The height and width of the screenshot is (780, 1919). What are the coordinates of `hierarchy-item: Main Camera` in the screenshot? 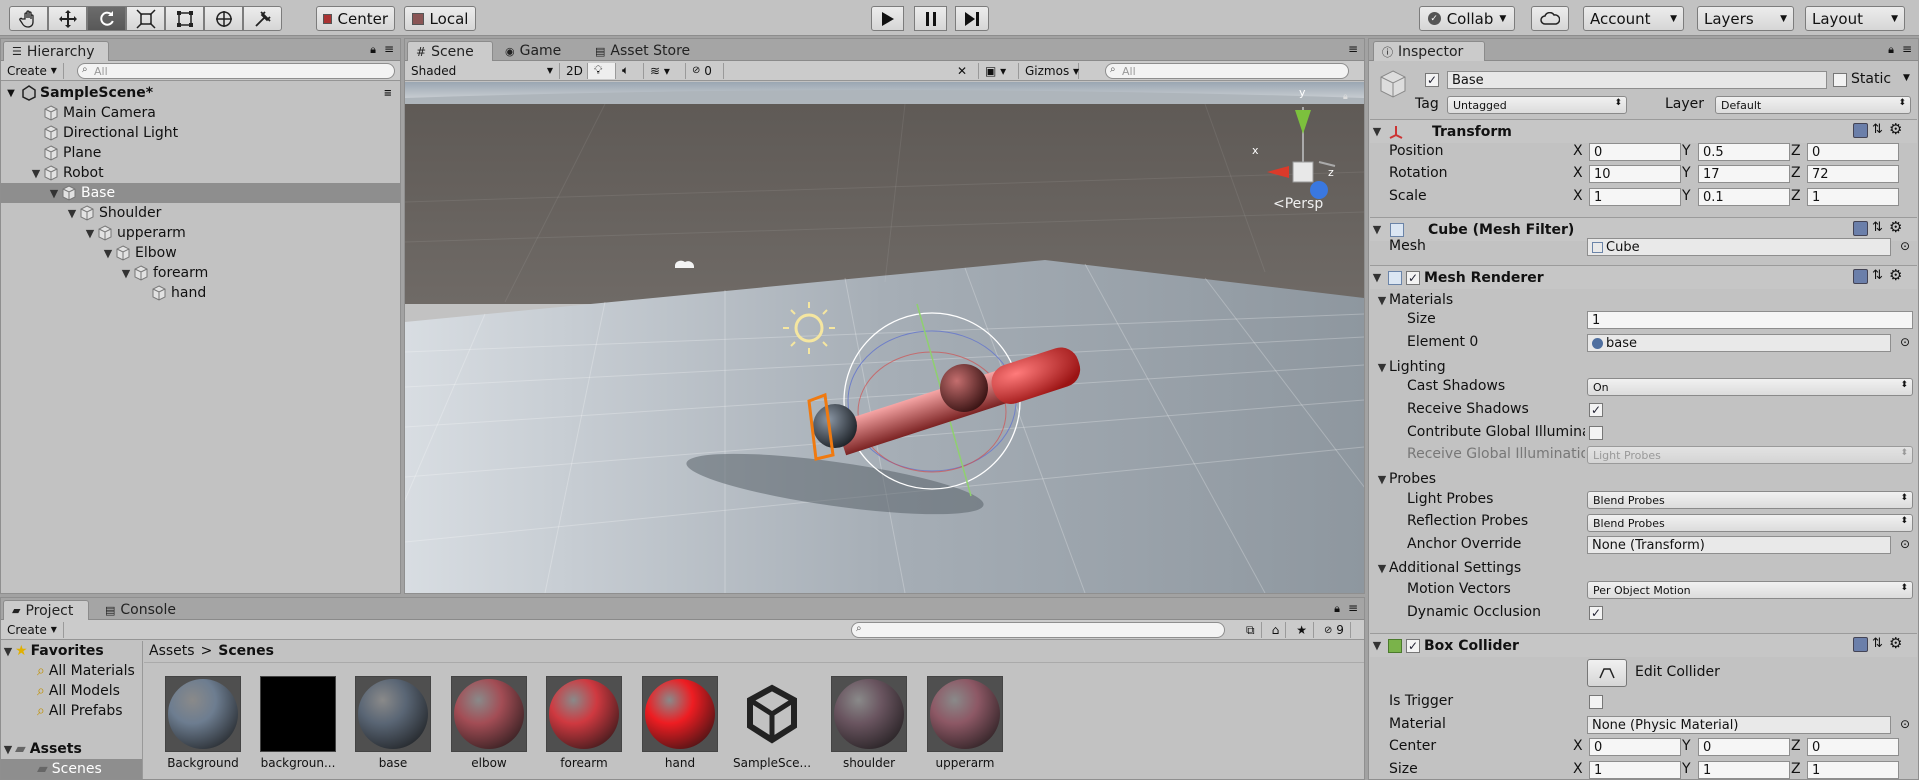 It's located at (200, 113).